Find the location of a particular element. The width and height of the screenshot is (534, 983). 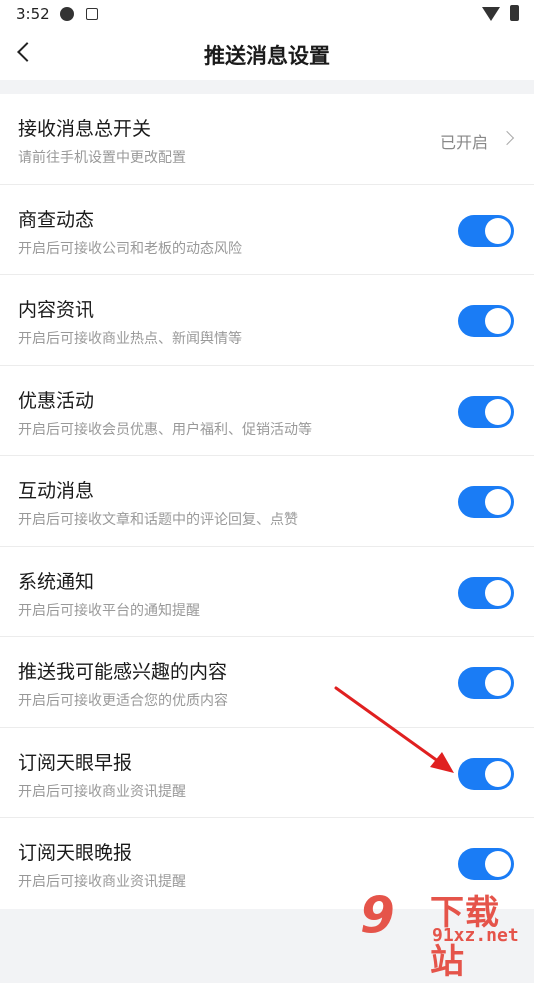

master-status: 已开启 is located at coordinates (463, 142).